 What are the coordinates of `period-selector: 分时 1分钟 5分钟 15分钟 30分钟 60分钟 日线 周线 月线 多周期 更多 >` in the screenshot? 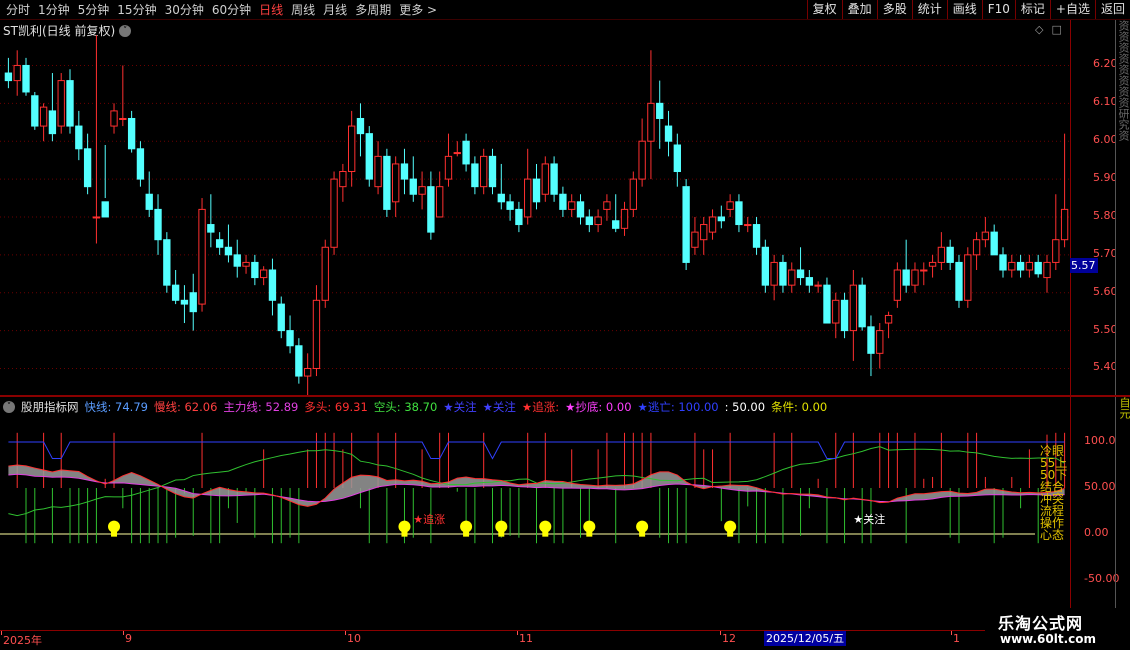 It's located at (221, 10).